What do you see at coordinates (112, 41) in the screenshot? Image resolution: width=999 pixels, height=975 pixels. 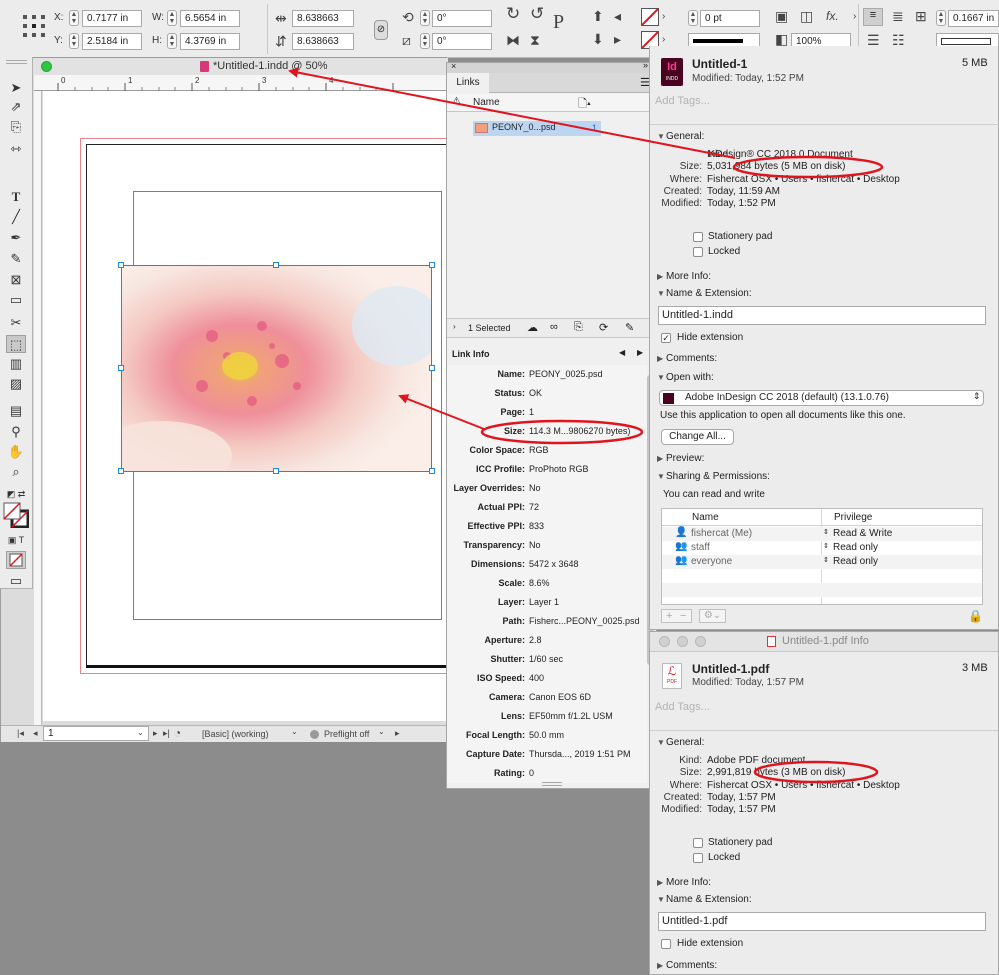 I see `y-field: 2.5184 in` at bounding box center [112, 41].